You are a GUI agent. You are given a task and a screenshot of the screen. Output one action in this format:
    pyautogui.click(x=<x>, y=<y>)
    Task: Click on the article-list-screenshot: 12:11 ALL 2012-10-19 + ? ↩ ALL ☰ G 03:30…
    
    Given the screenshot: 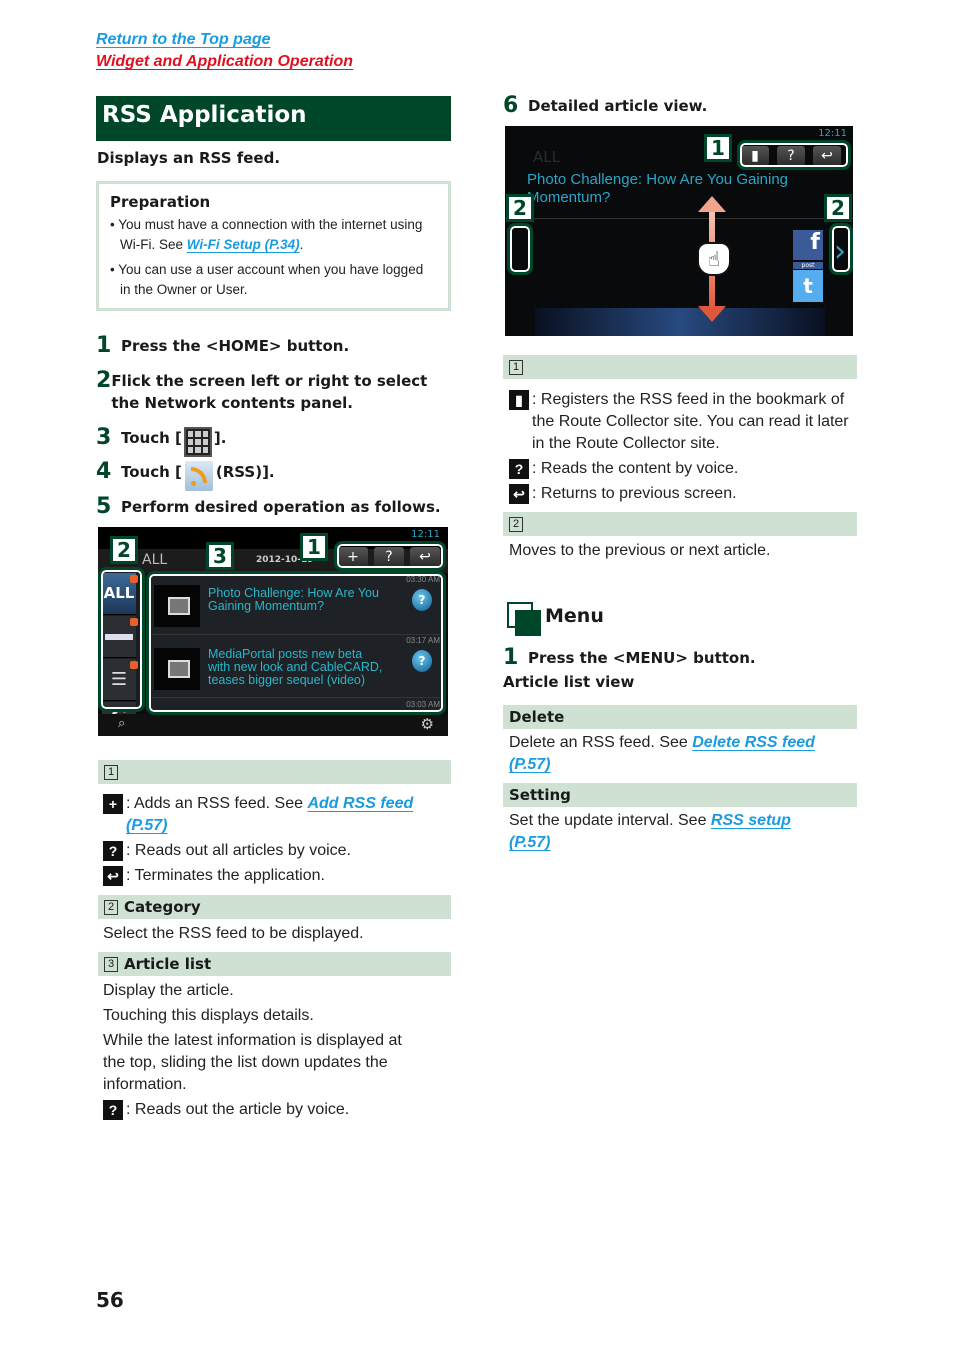 What is the action you would take?
    pyautogui.click(x=273, y=631)
    